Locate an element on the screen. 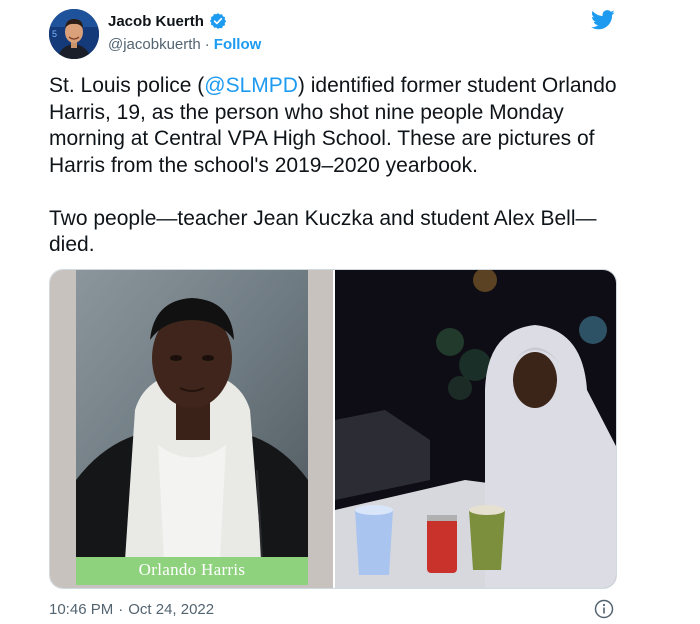 The height and width of the screenshot is (624, 700). yearbook-caption-name: Orlando Harris is located at coordinates (192, 569).